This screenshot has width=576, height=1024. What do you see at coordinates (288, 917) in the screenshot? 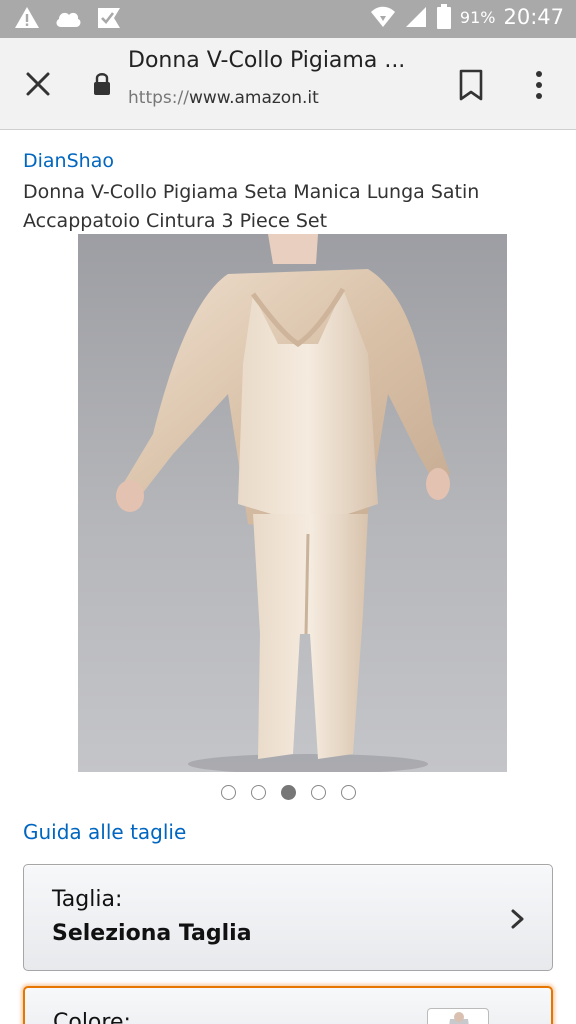
I see `size-selector: Taglia: Seleziona Taglia` at bounding box center [288, 917].